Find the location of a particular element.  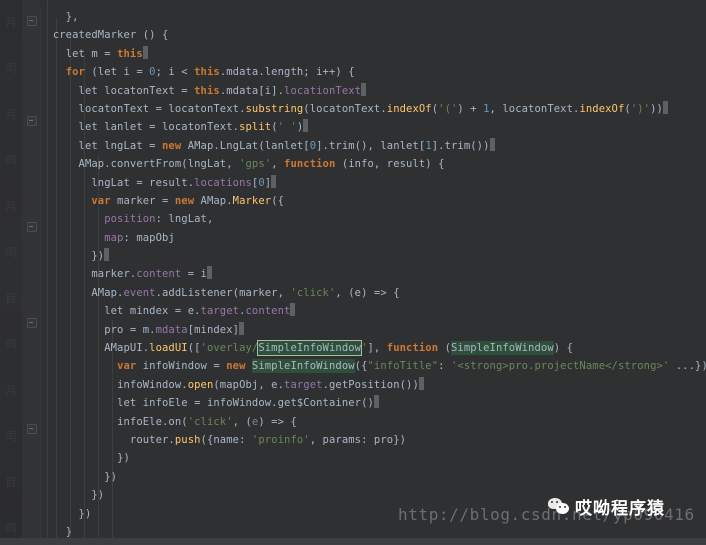

code-line: infoEle.on('click', (e) => { is located at coordinates (373, 422).